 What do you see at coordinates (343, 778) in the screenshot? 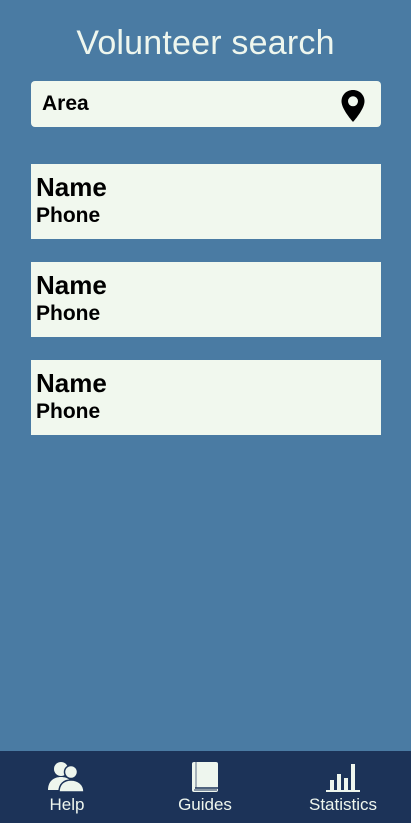
I see `bar-chart-icon` at bounding box center [343, 778].